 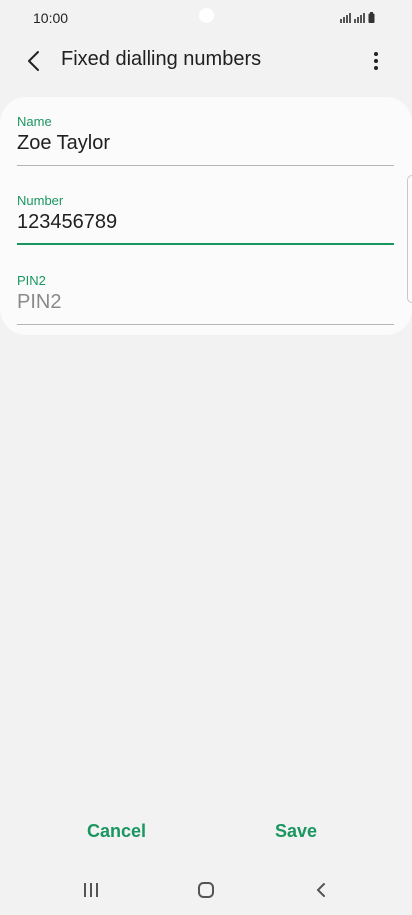 I want to click on battery-icon, so click(x=371, y=17).